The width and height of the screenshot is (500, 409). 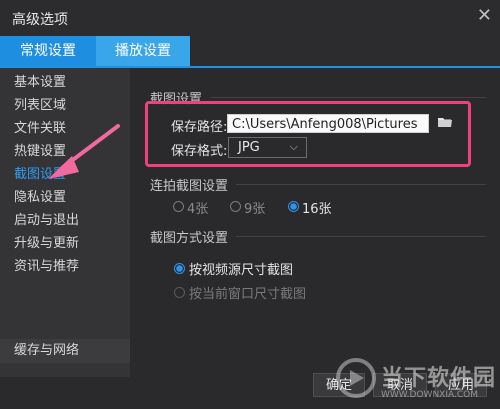 I want to click on folder-icon, so click(x=445, y=122).